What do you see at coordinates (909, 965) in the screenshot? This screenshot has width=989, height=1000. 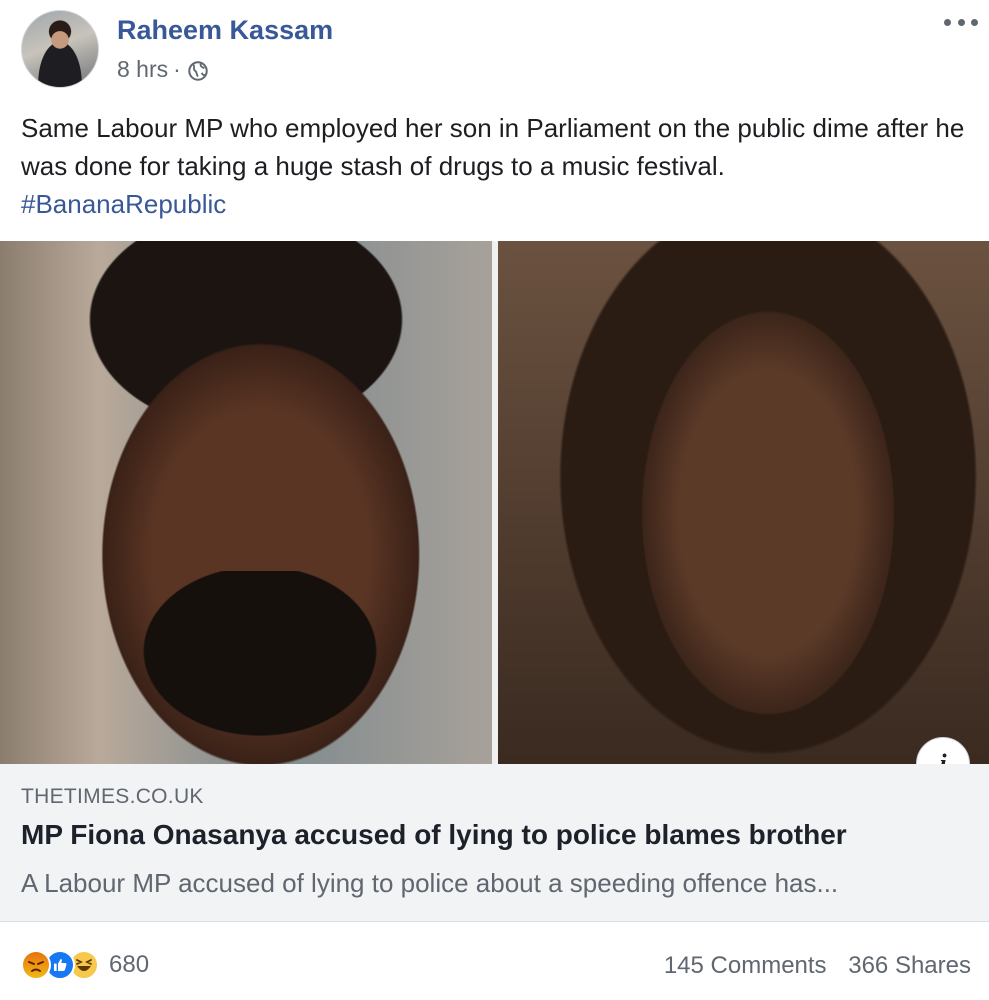 I see `shares-count: 366 Shares` at bounding box center [909, 965].